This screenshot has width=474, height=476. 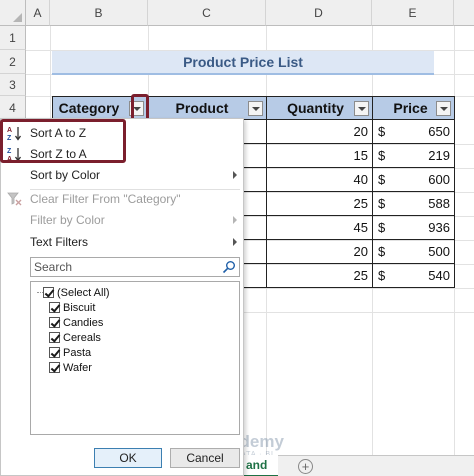 What do you see at coordinates (105, 199) in the screenshot?
I see `menu-clear-filter-label: Clear Filter From "Category"` at bounding box center [105, 199].